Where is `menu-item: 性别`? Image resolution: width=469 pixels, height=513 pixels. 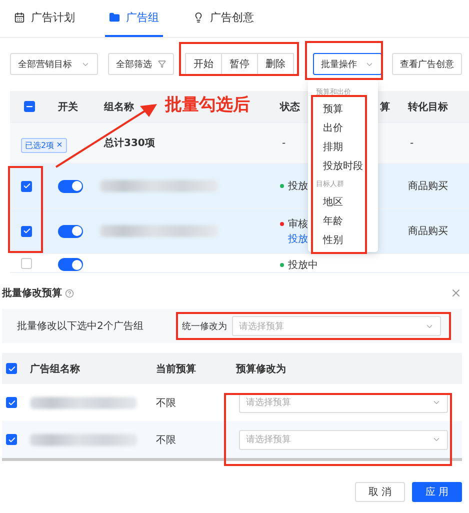
menu-item: 性别 is located at coordinates (333, 240).